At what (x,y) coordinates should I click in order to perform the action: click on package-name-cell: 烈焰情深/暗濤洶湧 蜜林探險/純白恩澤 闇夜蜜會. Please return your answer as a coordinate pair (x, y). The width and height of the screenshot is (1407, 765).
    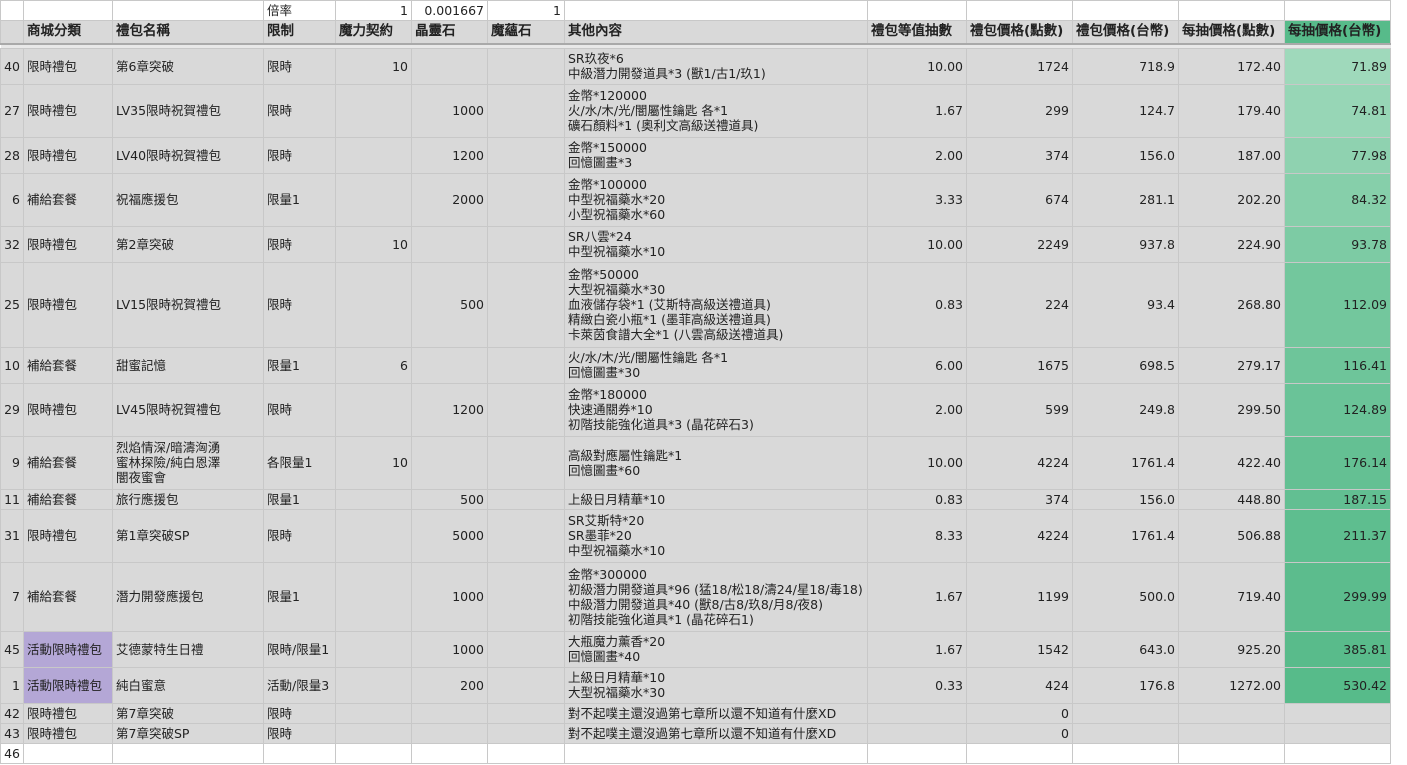
    Looking at the image, I should click on (188, 462).